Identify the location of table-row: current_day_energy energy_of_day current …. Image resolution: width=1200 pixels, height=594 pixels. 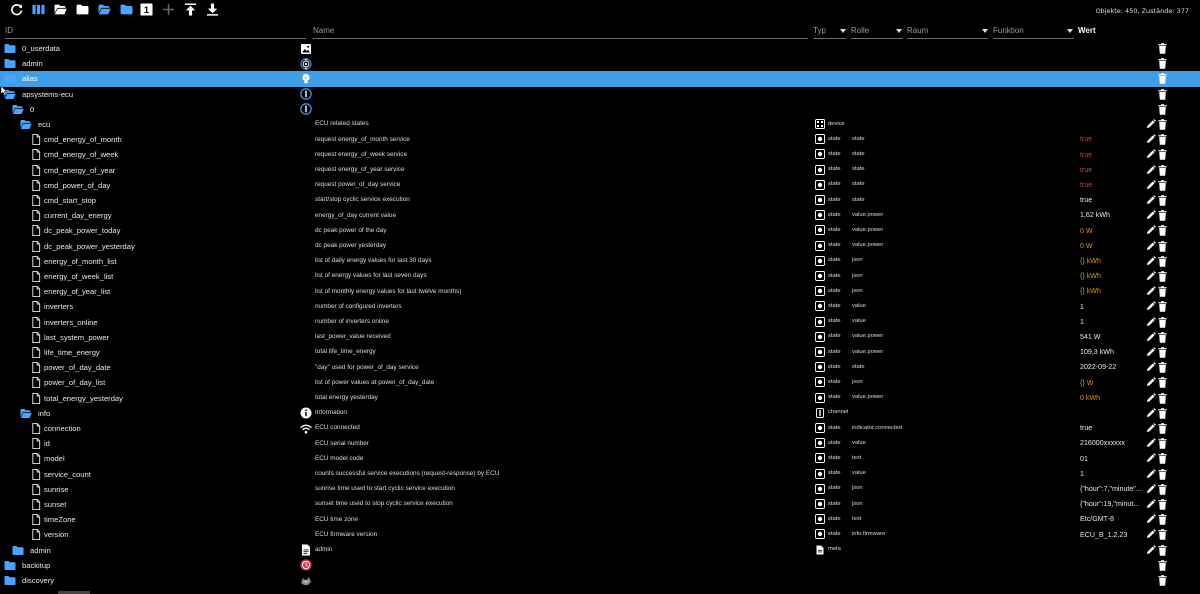
(600, 215).